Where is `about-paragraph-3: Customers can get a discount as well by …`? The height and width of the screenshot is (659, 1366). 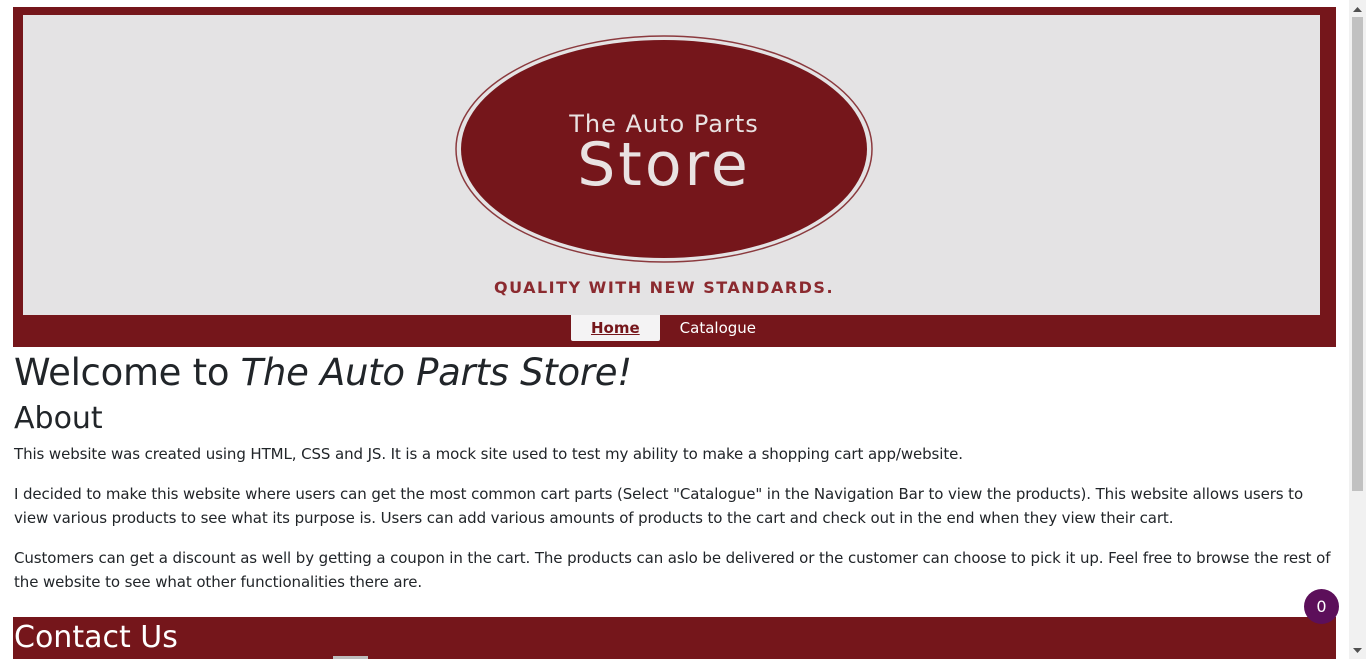
about-paragraph-3: Customers can get a discount as well by … is located at coordinates (672, 570).